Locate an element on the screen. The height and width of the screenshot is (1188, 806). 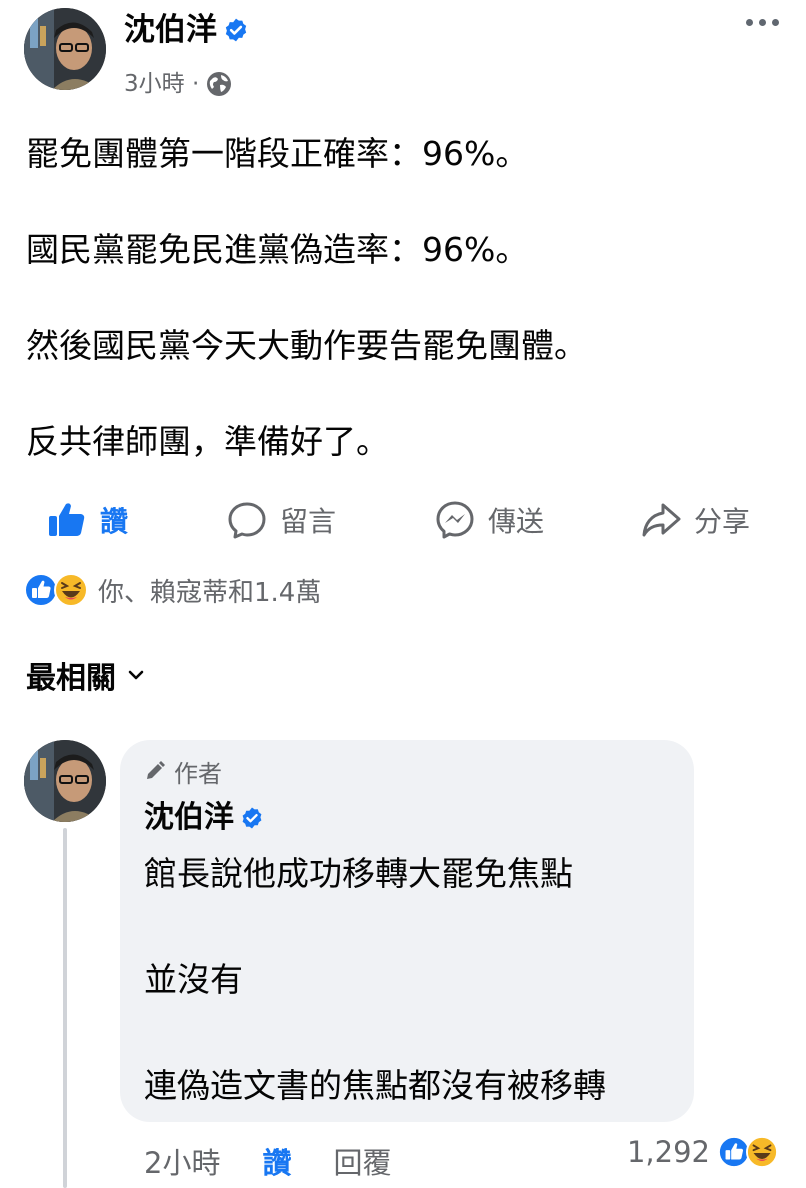
post-author-name: 沈伯洋 is located at coordinates (186, 30).